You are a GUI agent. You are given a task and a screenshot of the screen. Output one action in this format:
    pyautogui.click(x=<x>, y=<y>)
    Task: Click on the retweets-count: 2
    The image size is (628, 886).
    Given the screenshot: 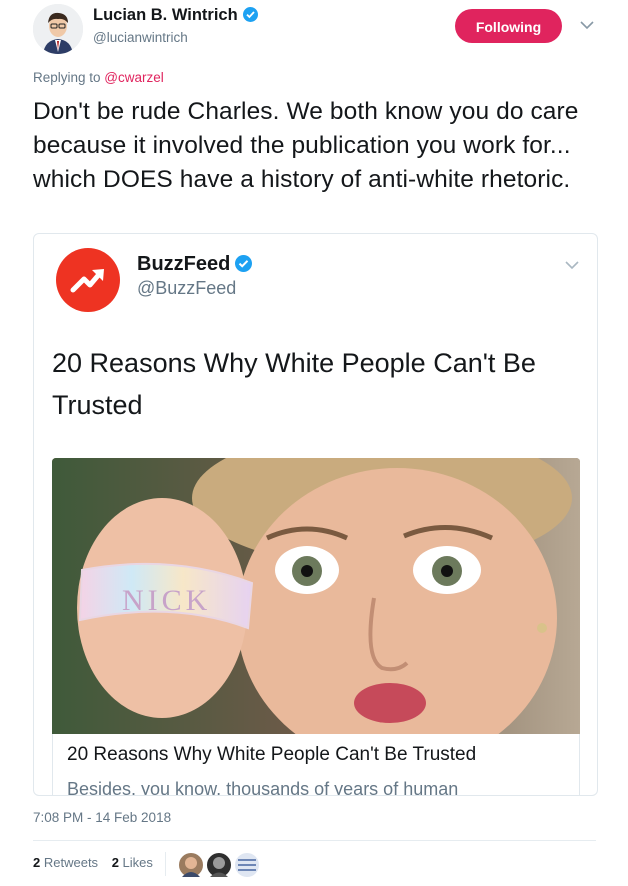 What is the action you would take?
    pyautogui.click(x=37, y=862)
    